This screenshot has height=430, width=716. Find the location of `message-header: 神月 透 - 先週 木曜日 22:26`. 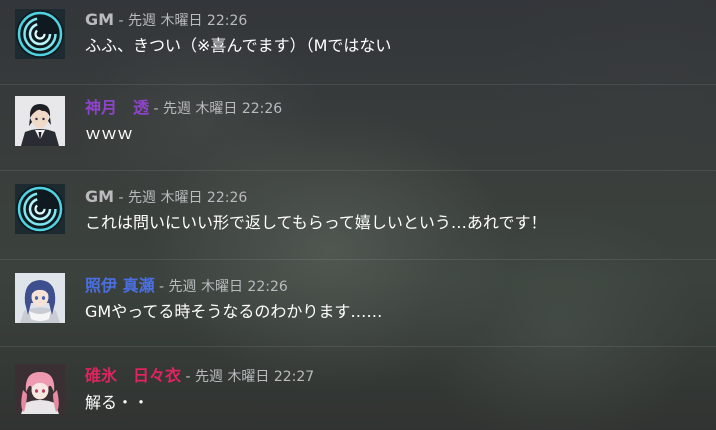

message-header: 神月 透 - 先週 木曜日 22:26 is located at coordinates (183, 108).